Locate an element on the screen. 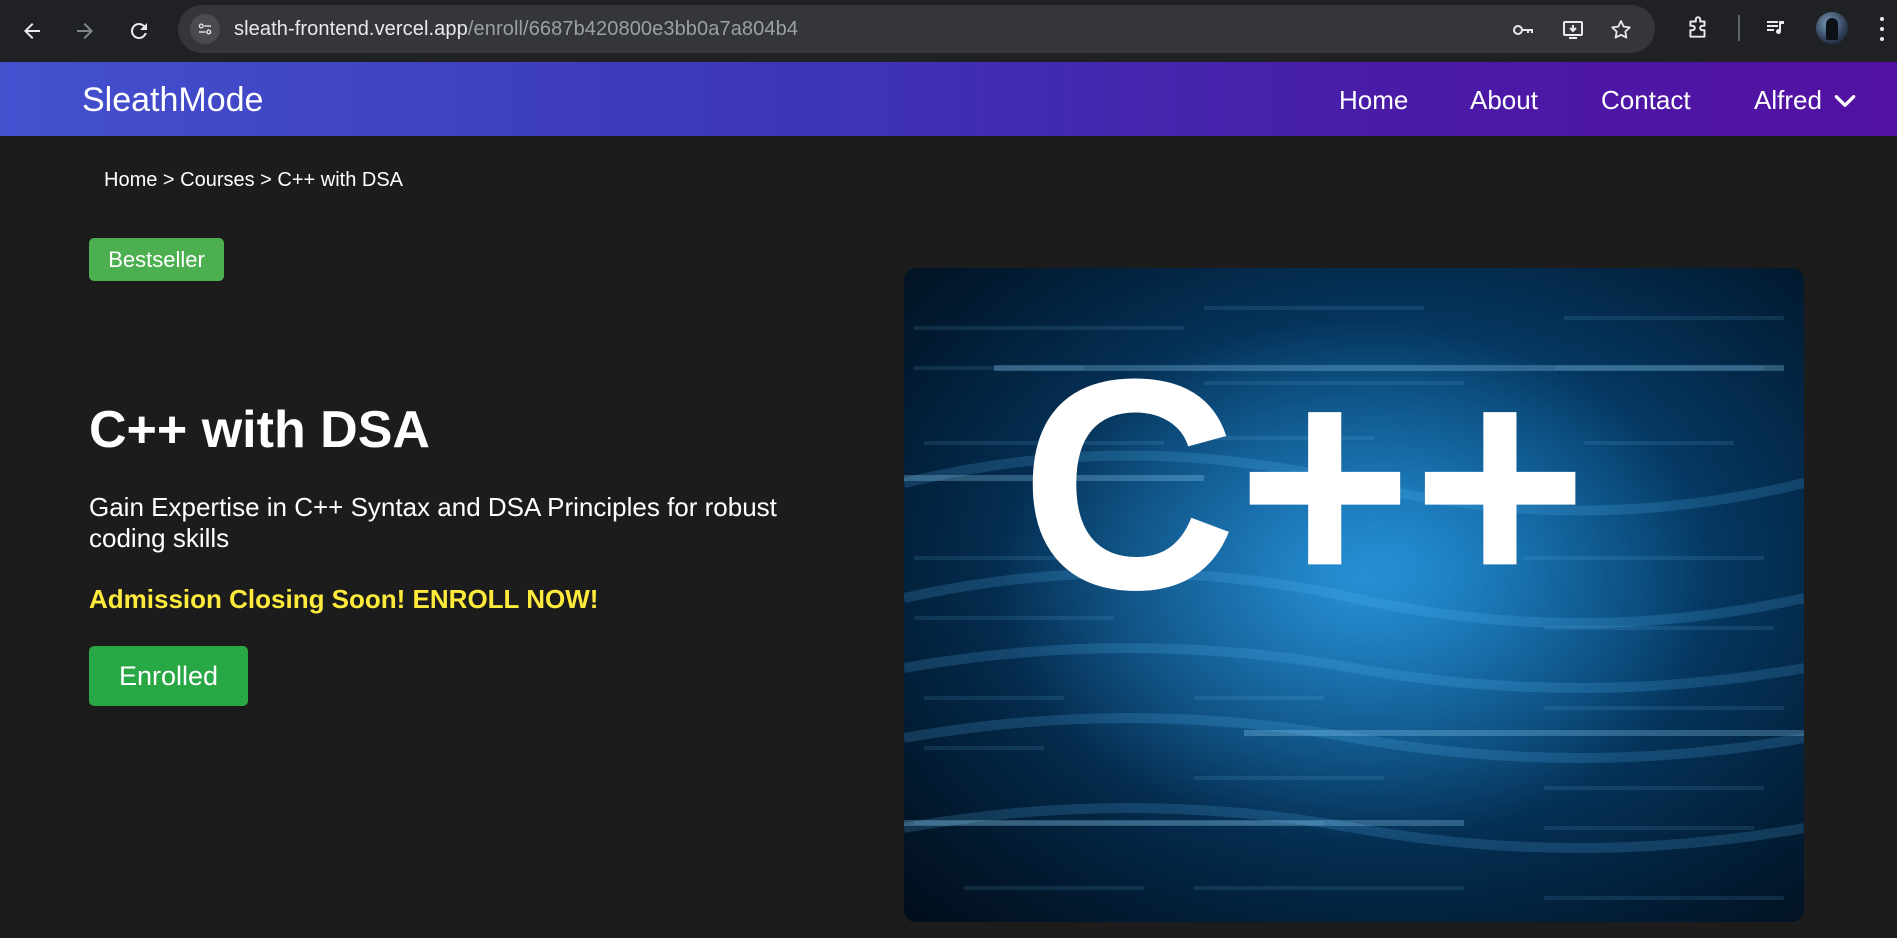 The width and height of the screenshot is (1897, 938). back-icon is located at coordinates (32, 31).